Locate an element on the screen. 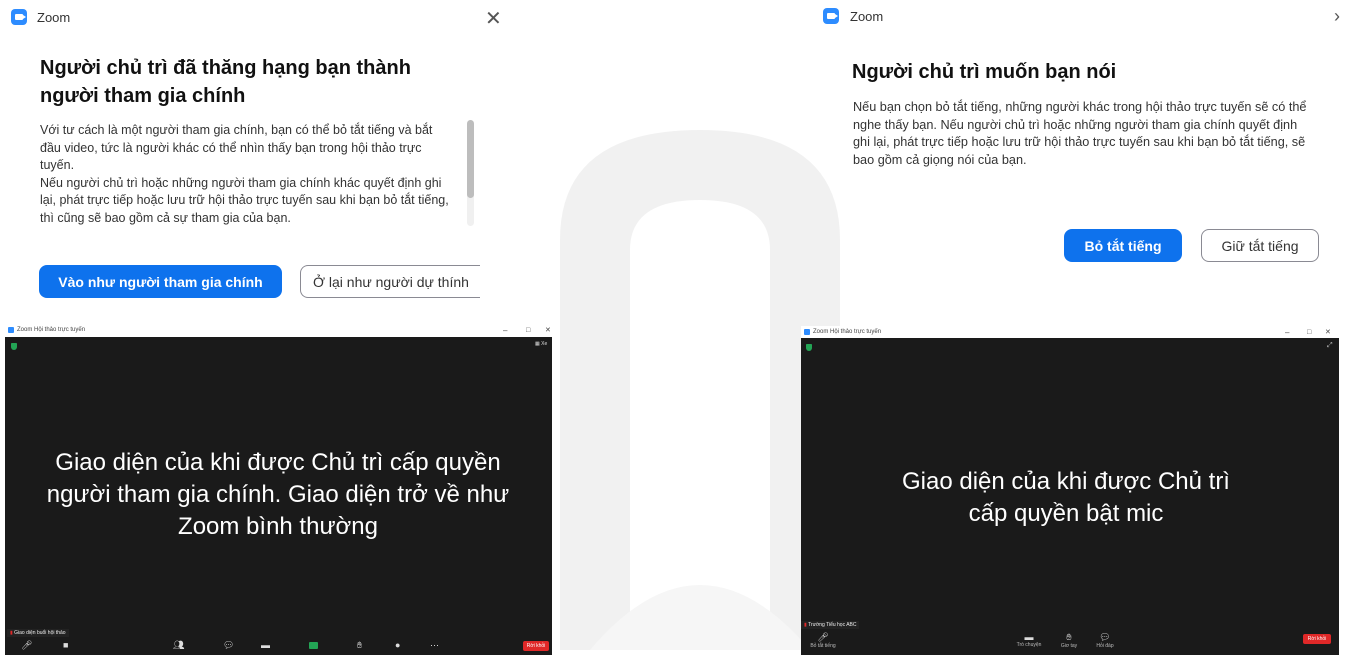 The image size is (1345, 670). name-tag: ▮ Giao diện buổi hội thảo is located at coordinates (38, 633).